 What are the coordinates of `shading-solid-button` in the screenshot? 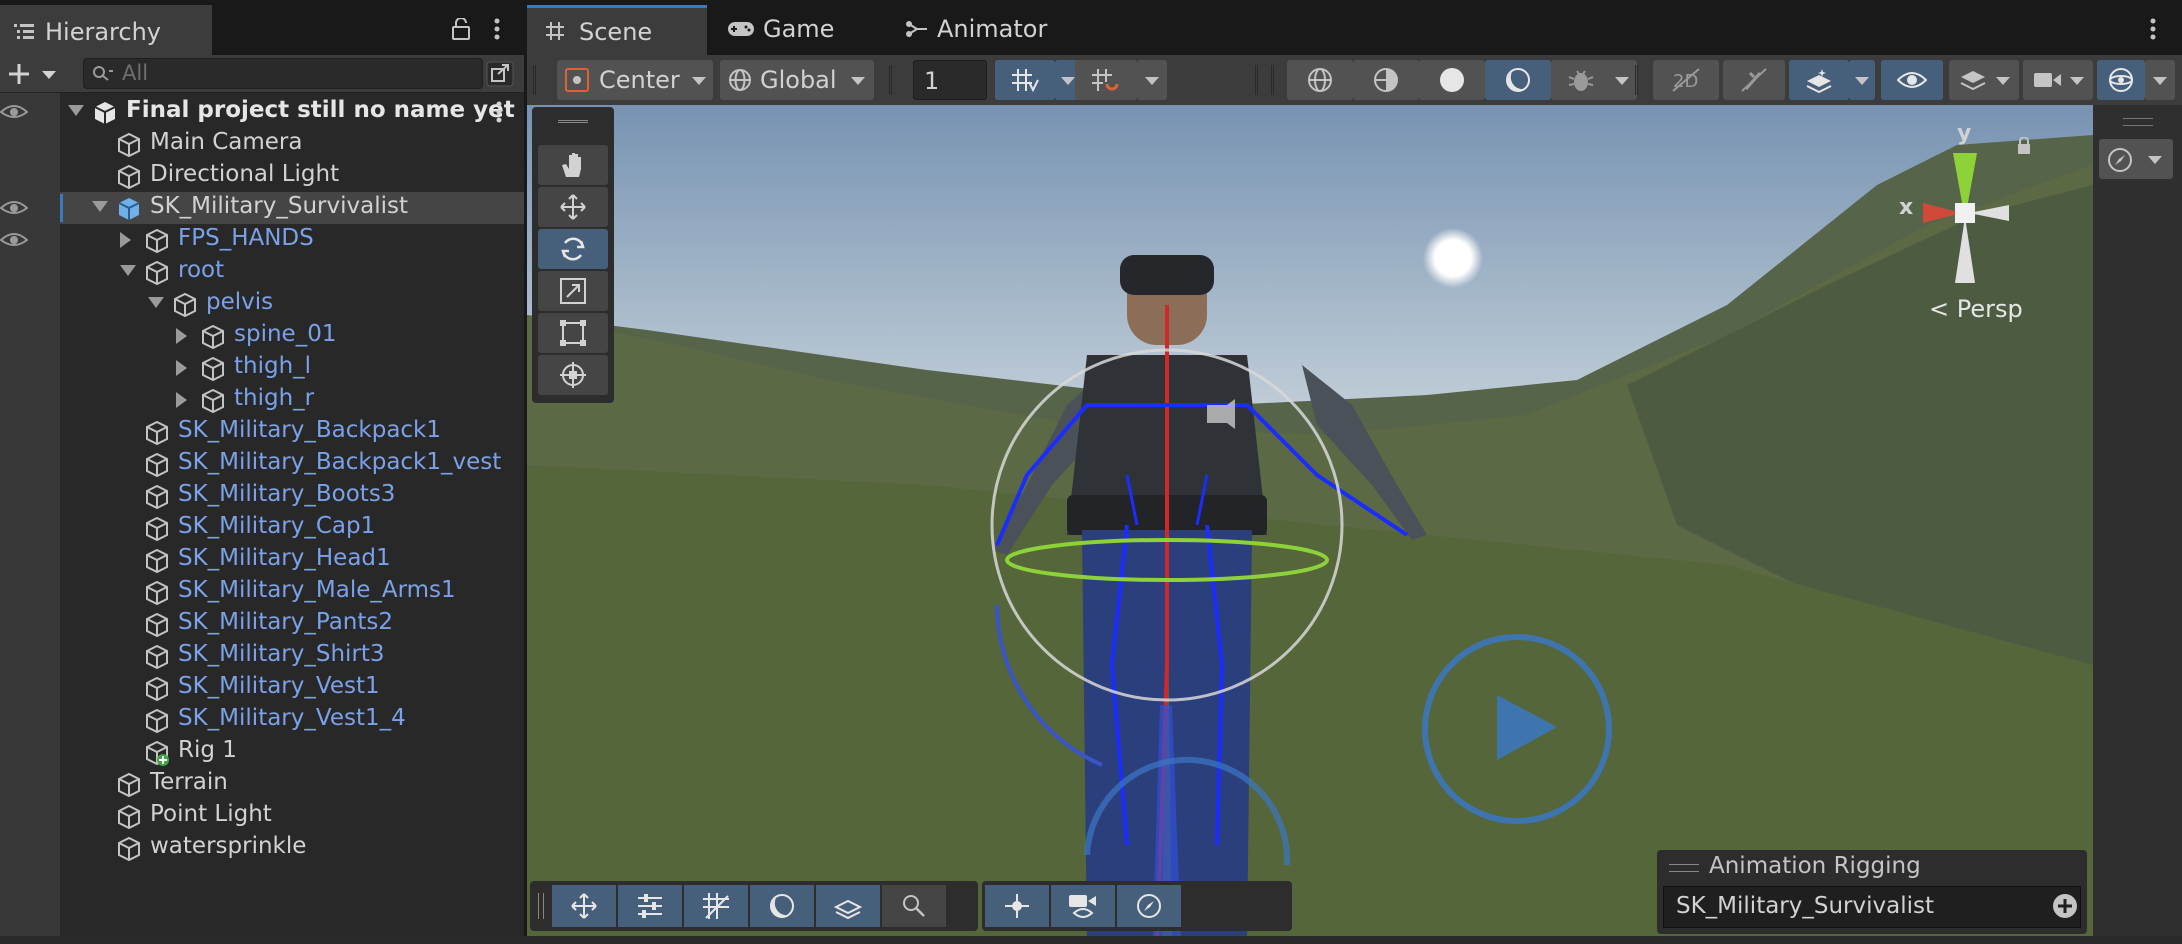 It's located at (1452, 80).